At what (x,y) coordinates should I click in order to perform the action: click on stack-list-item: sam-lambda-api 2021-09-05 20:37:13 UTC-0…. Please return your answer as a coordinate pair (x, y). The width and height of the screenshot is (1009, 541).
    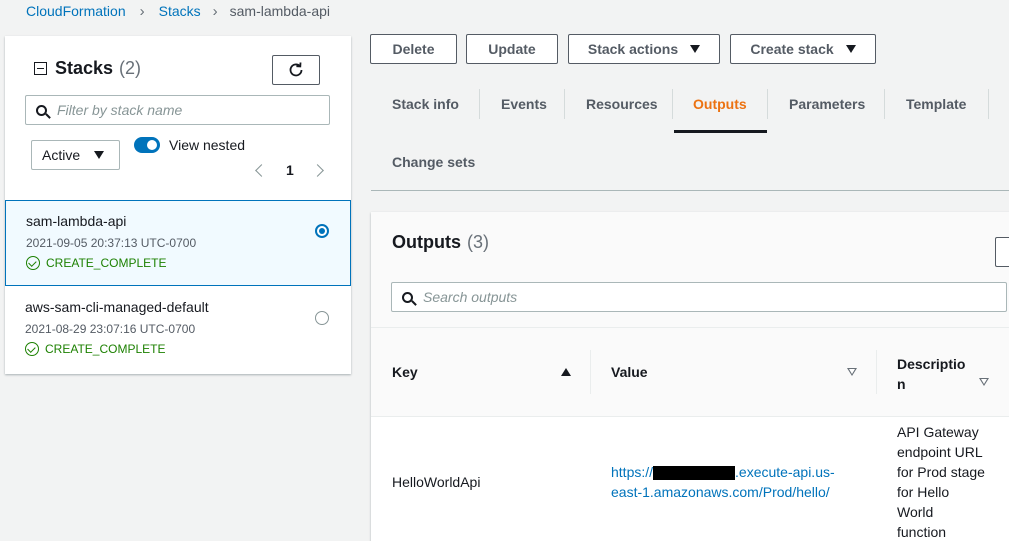
    Looking at the image, I should click on (178, 243).